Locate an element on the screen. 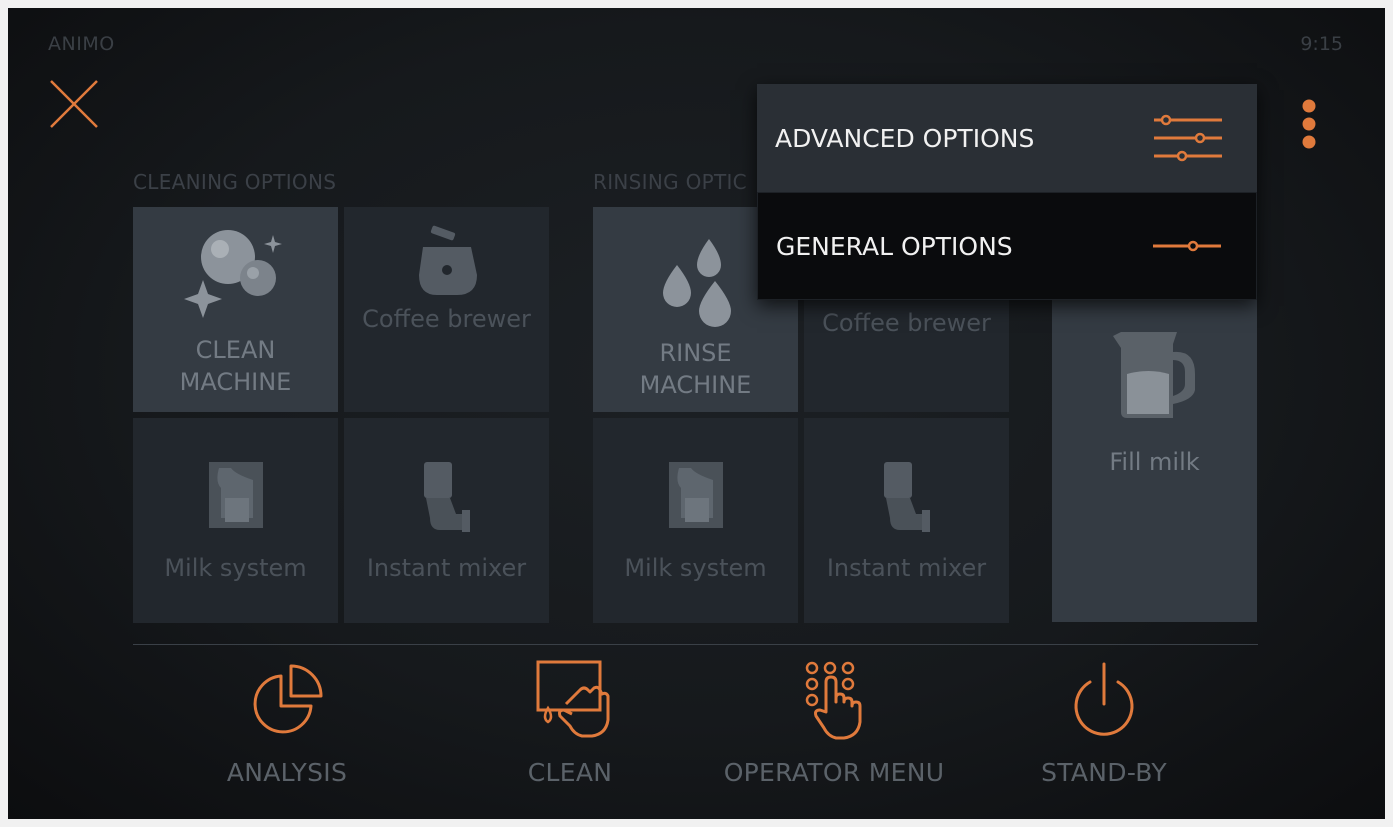 This screenshot has height=827, width=1393. brewer-icon is located at coordinates (447, 260).